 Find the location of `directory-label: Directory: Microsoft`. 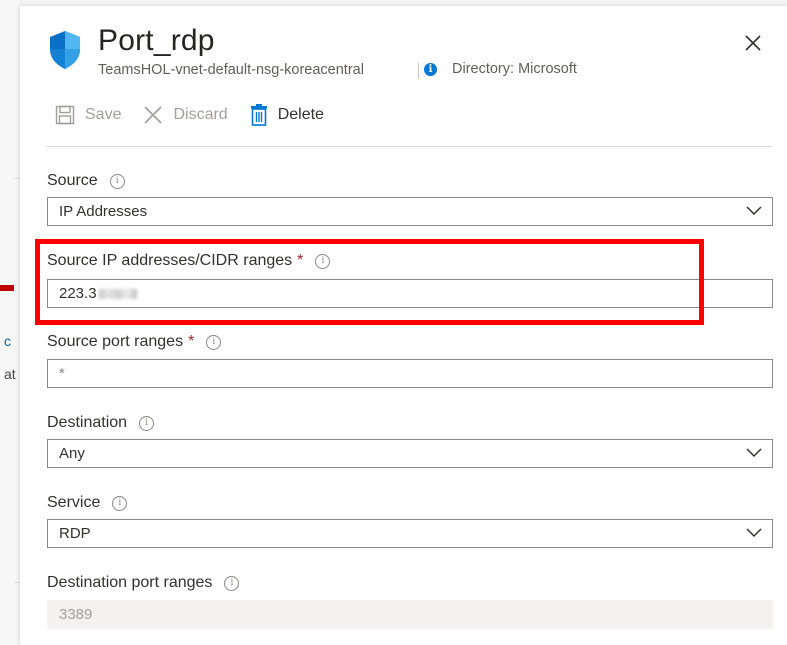

directory-label: Directory: Microsoft is located at coordinates (514, 69).